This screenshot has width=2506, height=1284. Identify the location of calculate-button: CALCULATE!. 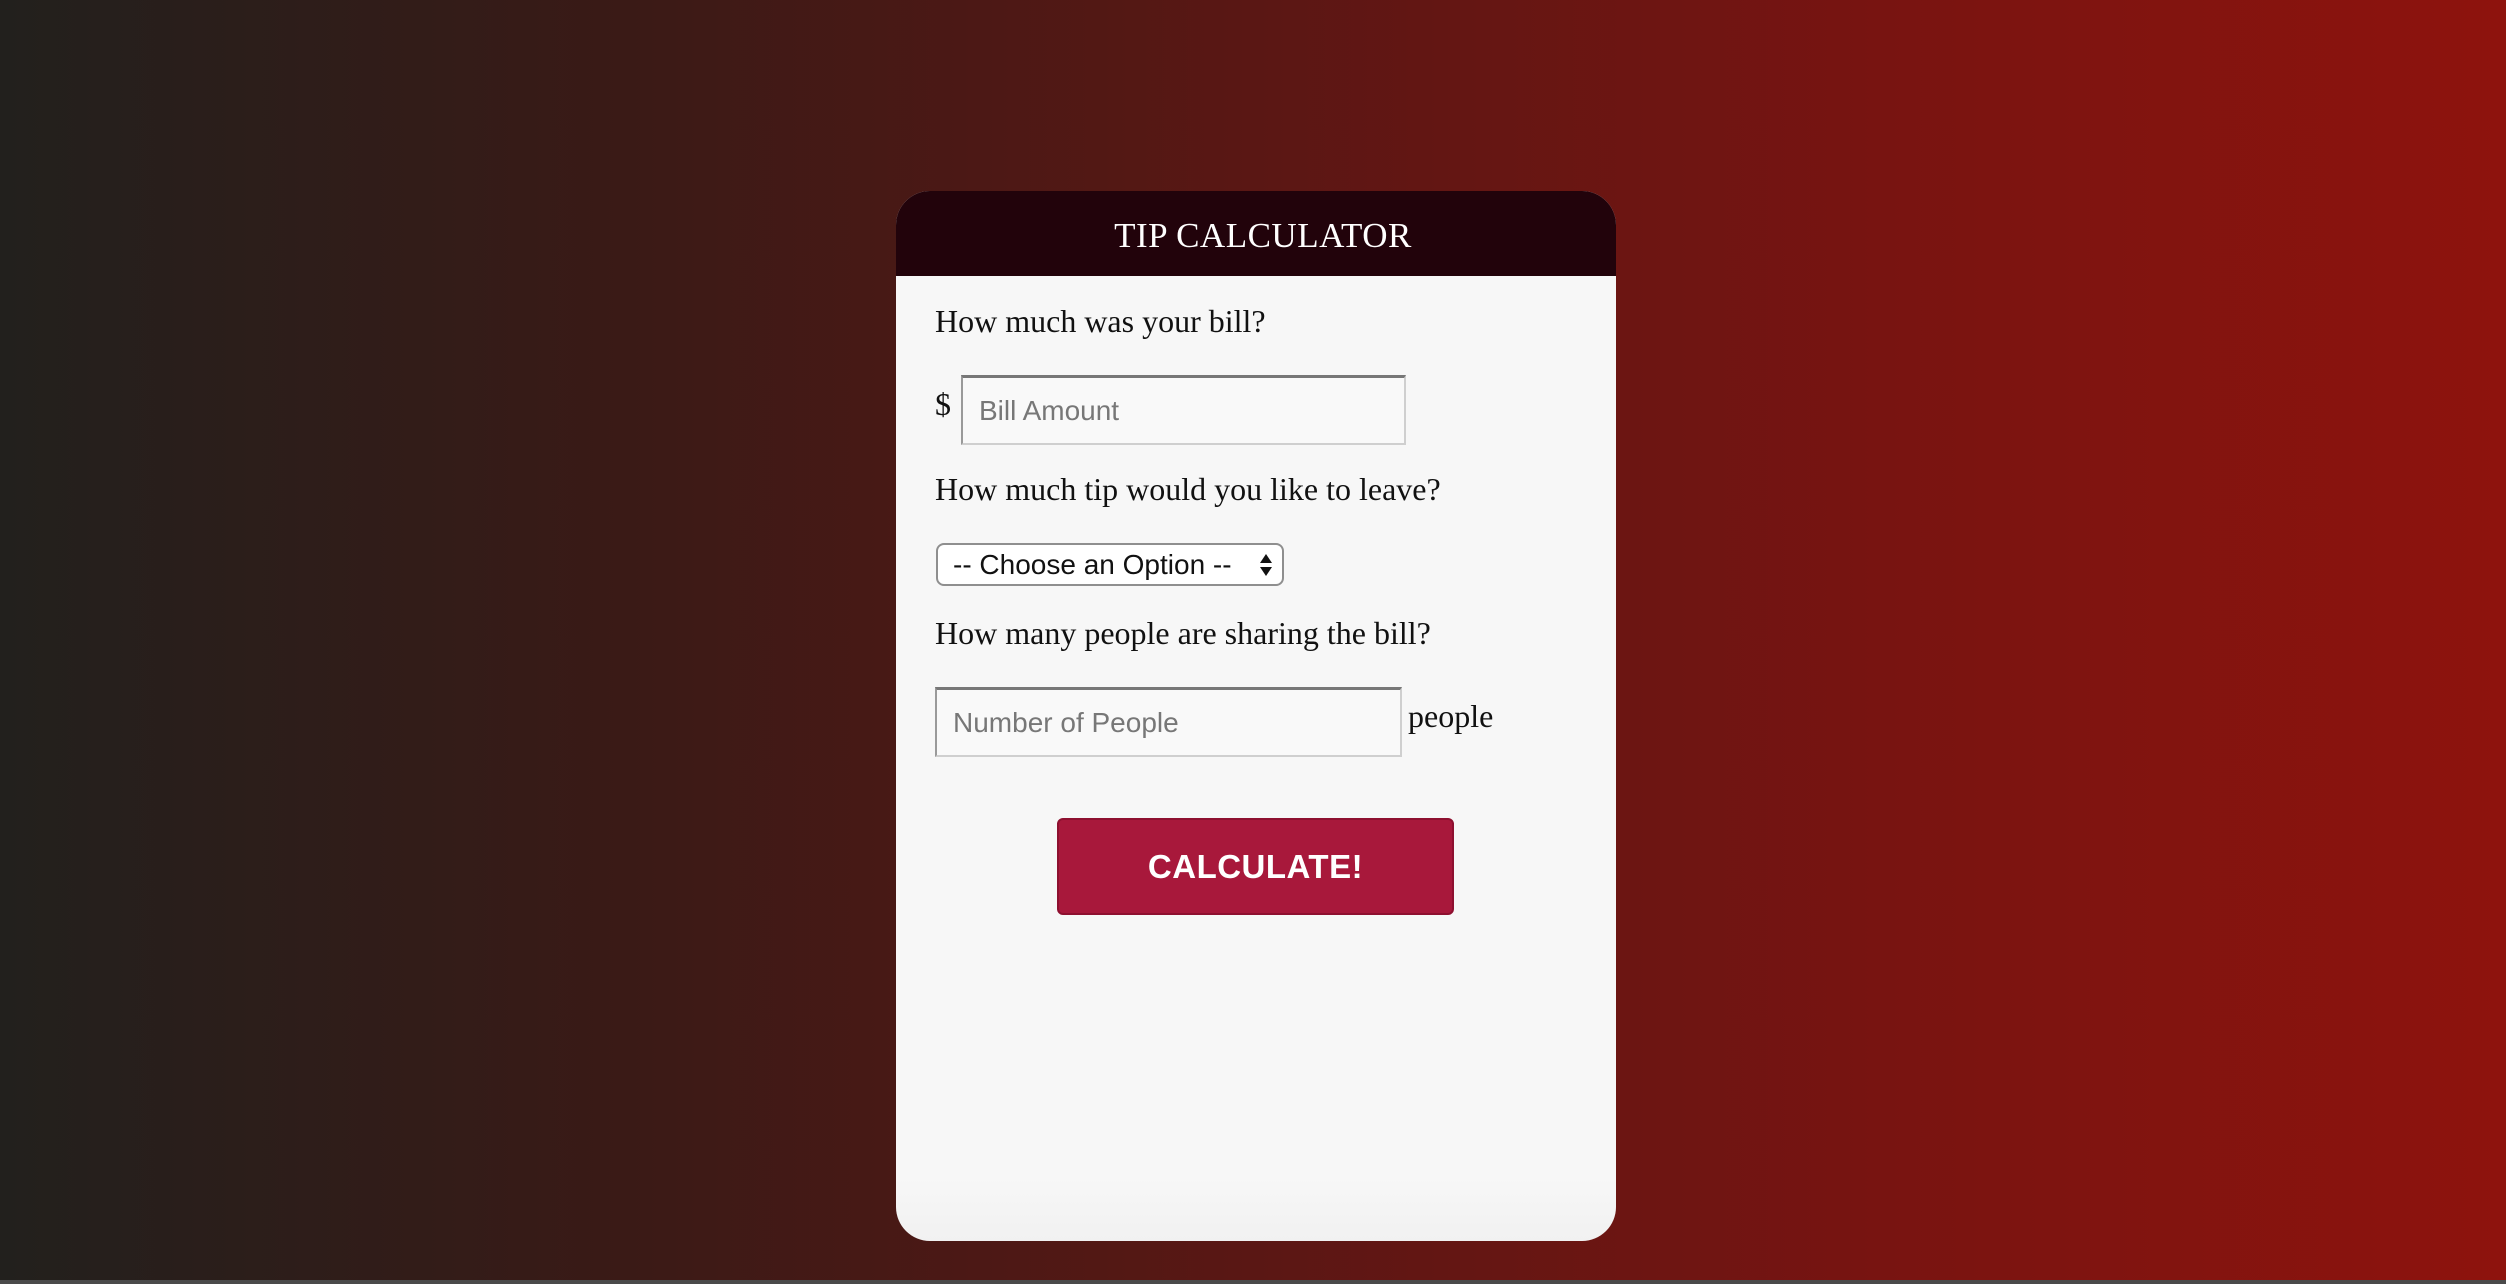
(1255, 866).